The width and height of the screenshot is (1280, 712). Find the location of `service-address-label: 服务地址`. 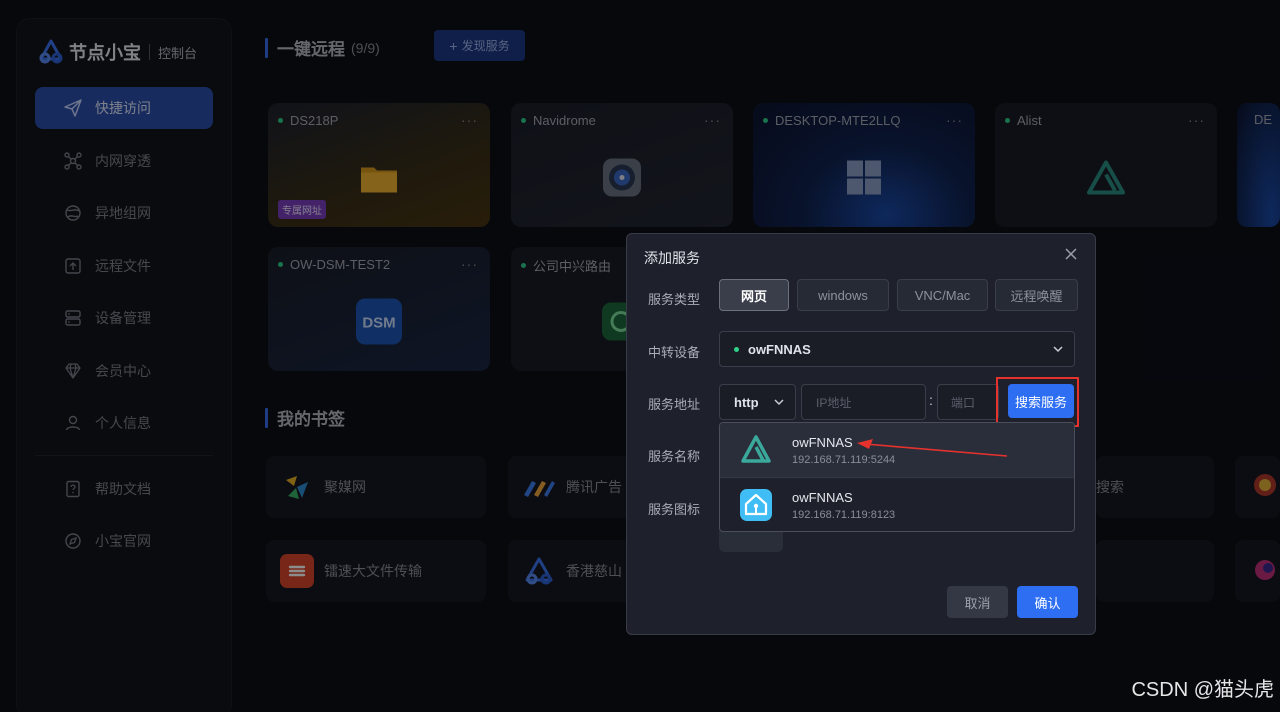

service-address-label: 服务地址 is located at coordinates (674, 404).